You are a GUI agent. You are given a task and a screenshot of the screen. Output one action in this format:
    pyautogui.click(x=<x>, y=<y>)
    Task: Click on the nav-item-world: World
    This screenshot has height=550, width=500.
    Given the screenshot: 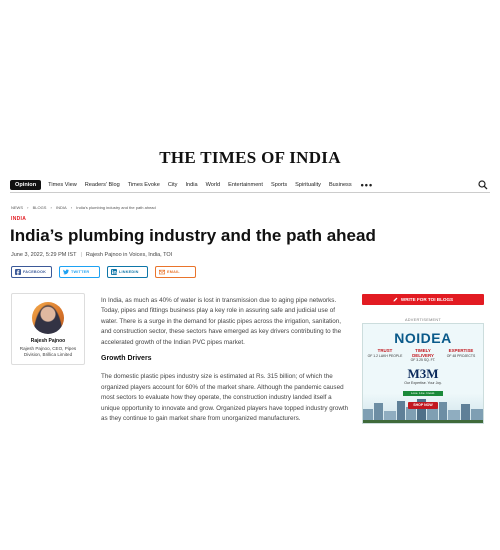 What is the action you would take?
    pyautogui.click(x=213, y=185)
    